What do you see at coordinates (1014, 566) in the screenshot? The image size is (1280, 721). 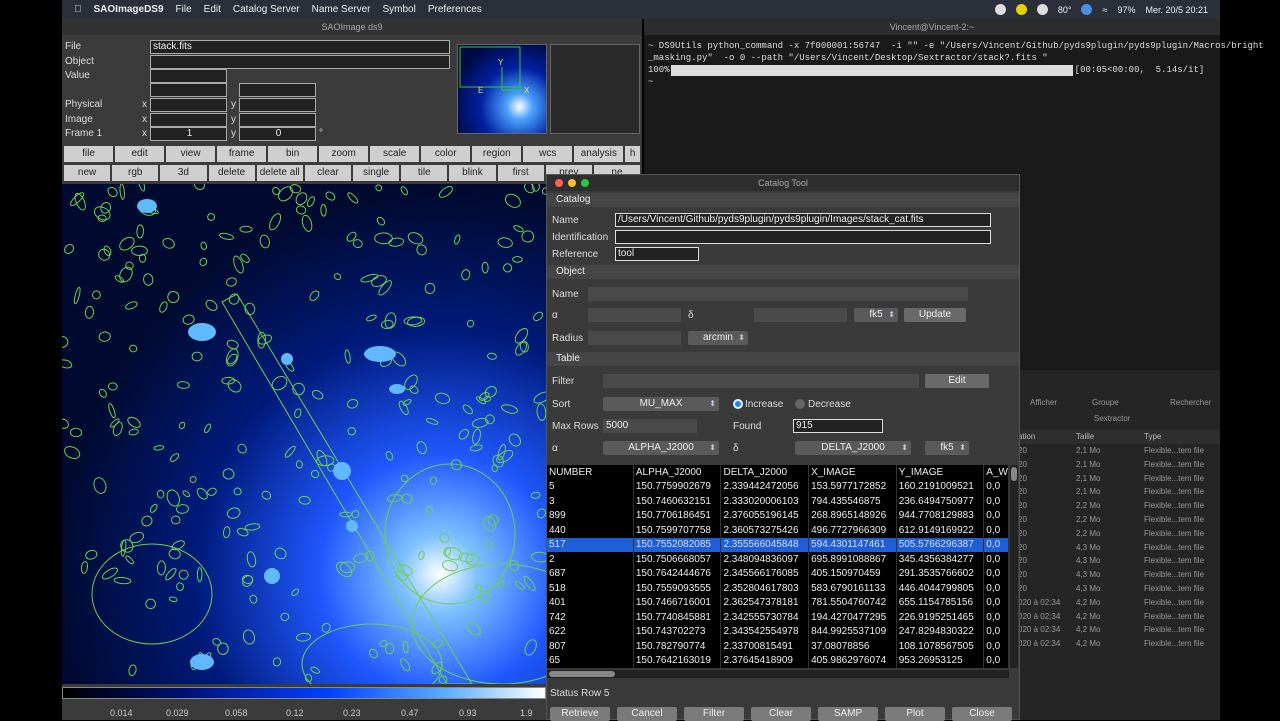 I see `table-vscroll` at bounding box center [1014, 566].